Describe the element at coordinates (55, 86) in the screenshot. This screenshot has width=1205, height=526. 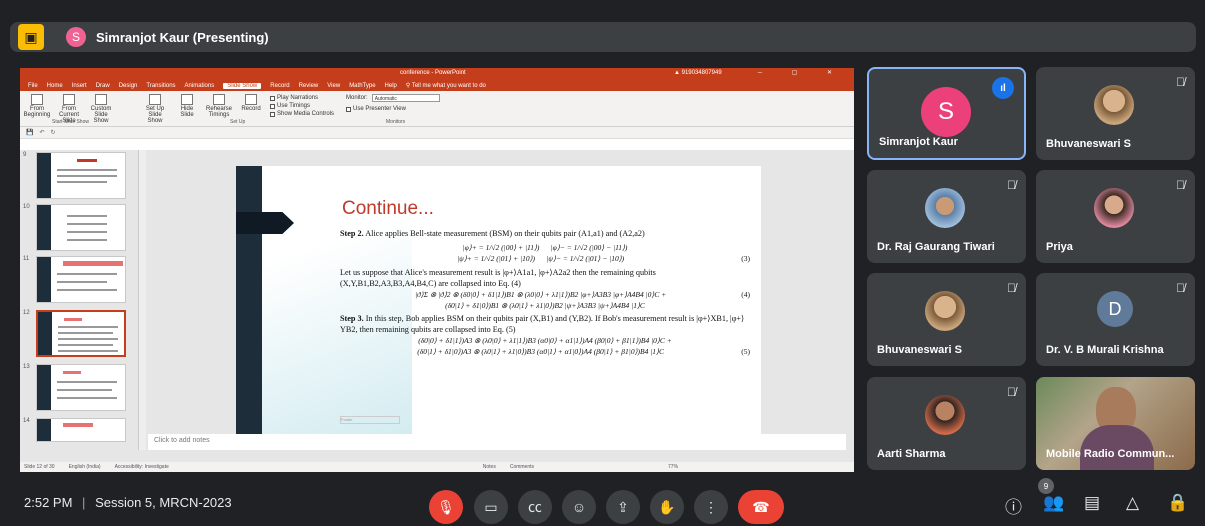
I see `menu-home: Home` at that location.